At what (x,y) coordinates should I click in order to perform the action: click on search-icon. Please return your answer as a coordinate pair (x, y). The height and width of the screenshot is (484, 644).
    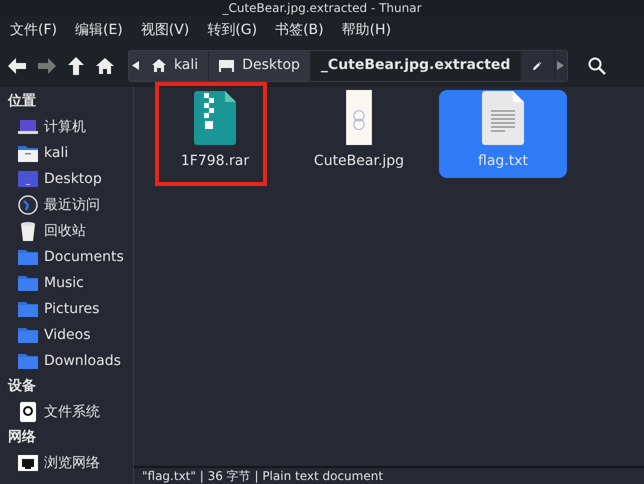
    Looking at the image, I should click on (597, 65).